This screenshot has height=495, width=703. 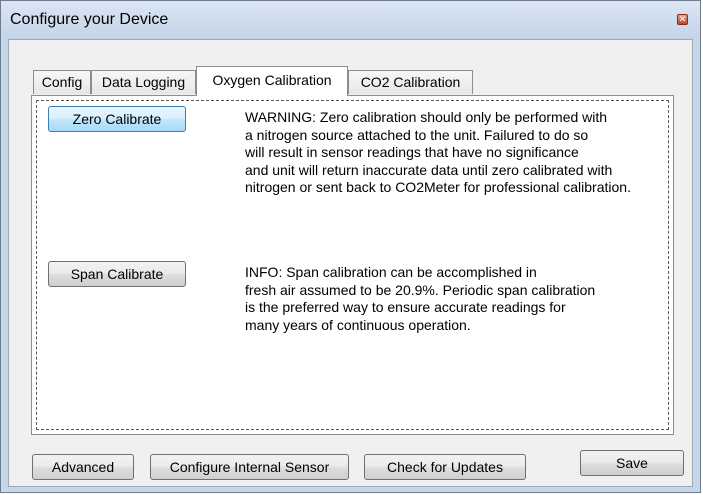 I want to click on advanced-button: Advanced, so click(x=83, y=467).